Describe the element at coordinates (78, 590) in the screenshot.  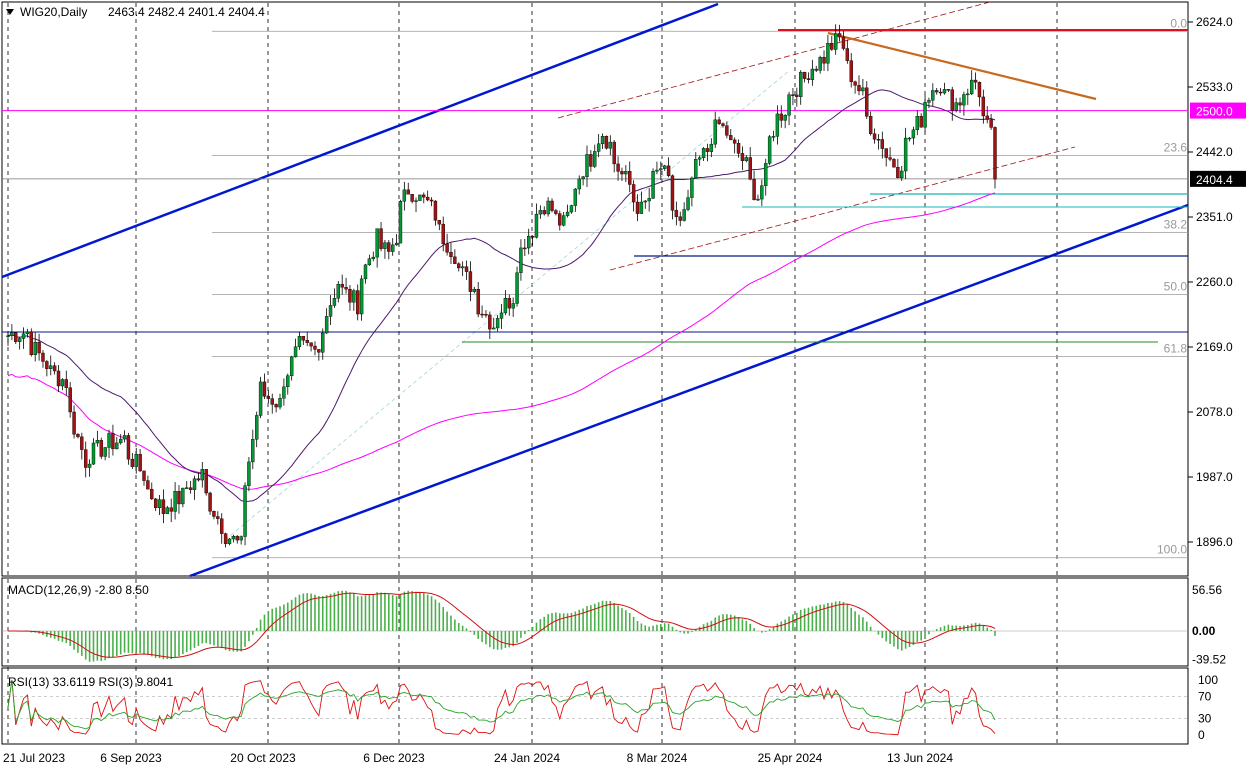
I see `macd-title: MACD(12,26,9) -2.80 8.50` at that location.